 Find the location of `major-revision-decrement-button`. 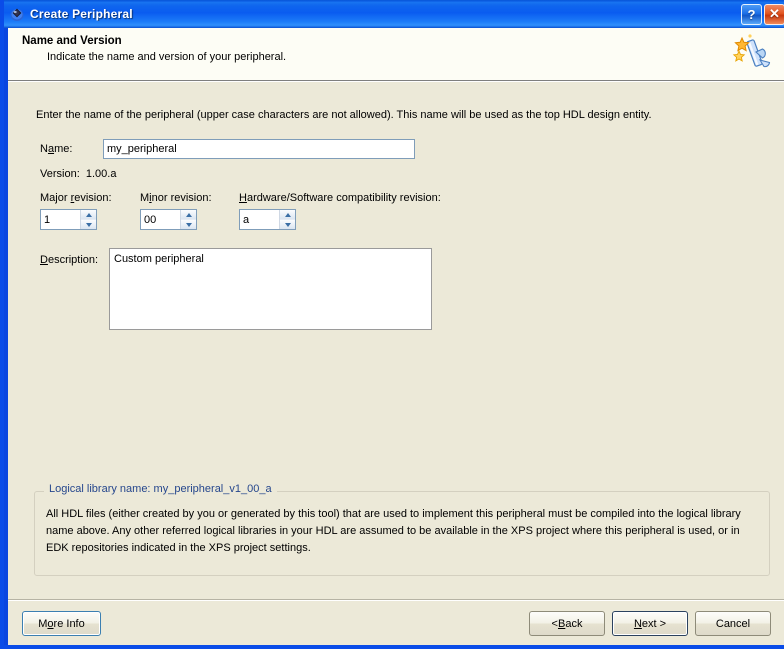

major-revision-decrement-button is located at coordinates (88, 224).